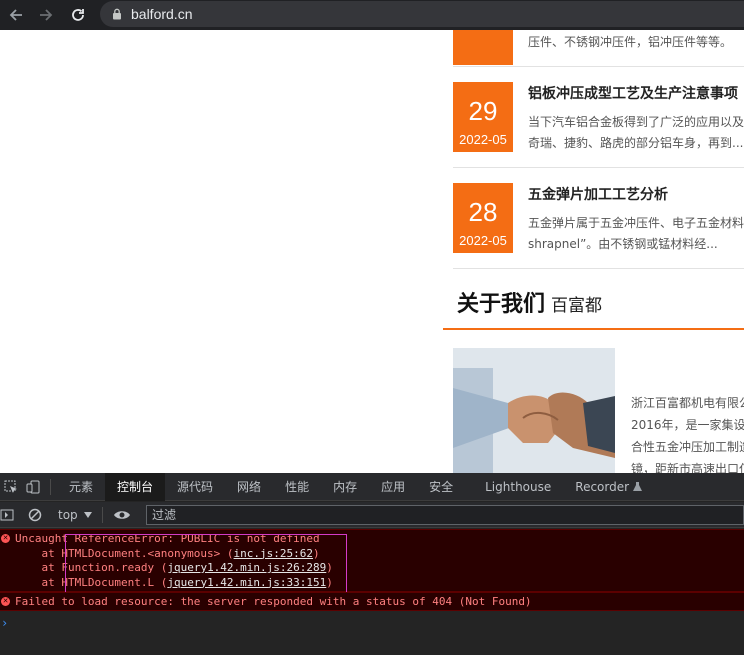 Image resolution: width=744 pixels, height=655 pixels. I want to click on forward-button, so click(46, 15).